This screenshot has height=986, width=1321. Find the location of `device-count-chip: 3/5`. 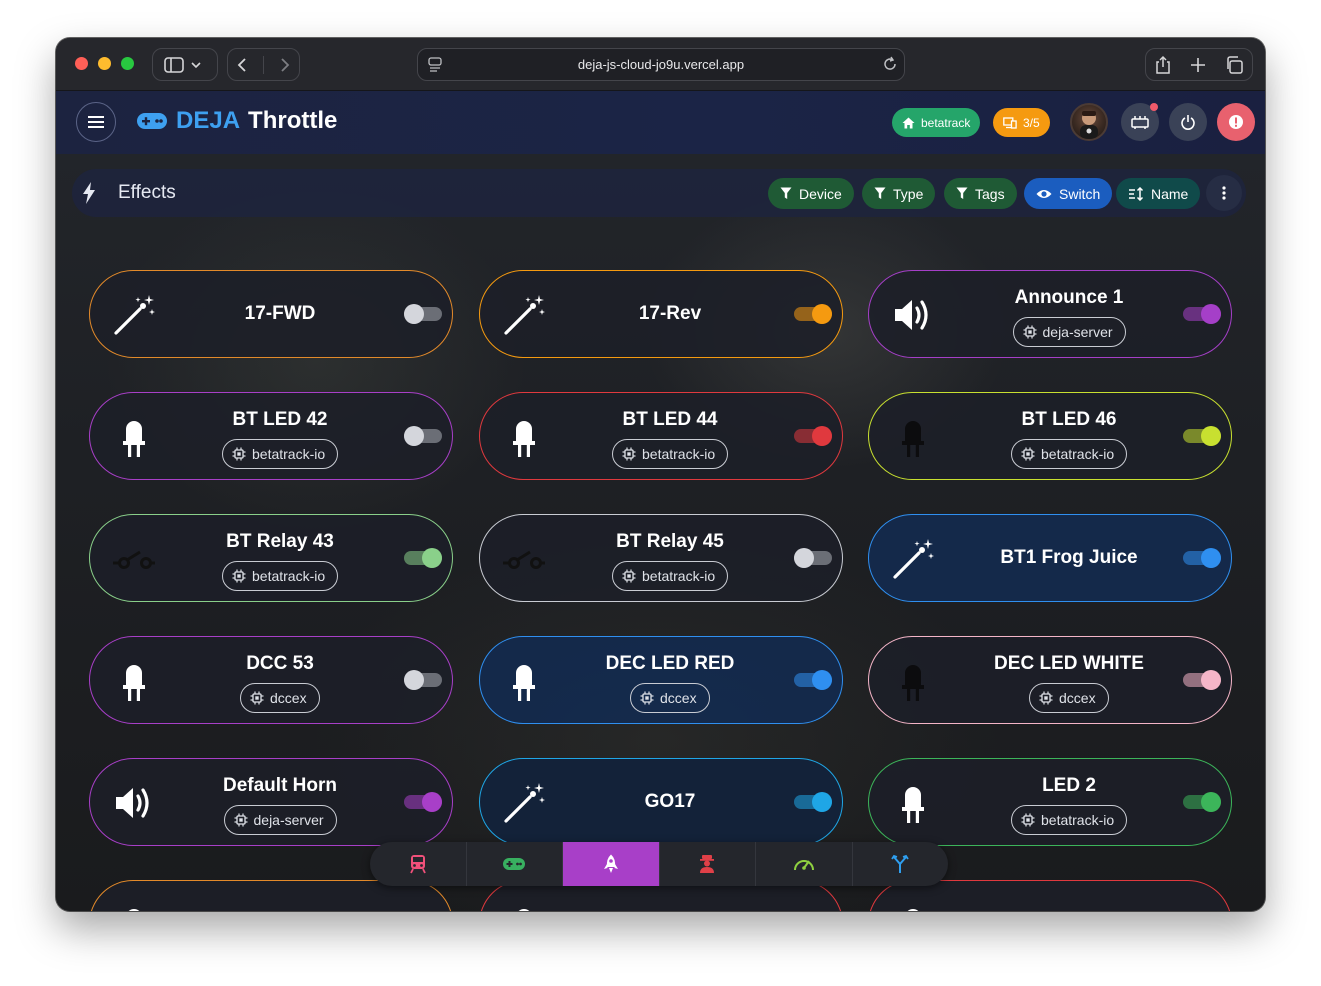

device-count-chip: 3/5 is located at coordinates (1021, 122).